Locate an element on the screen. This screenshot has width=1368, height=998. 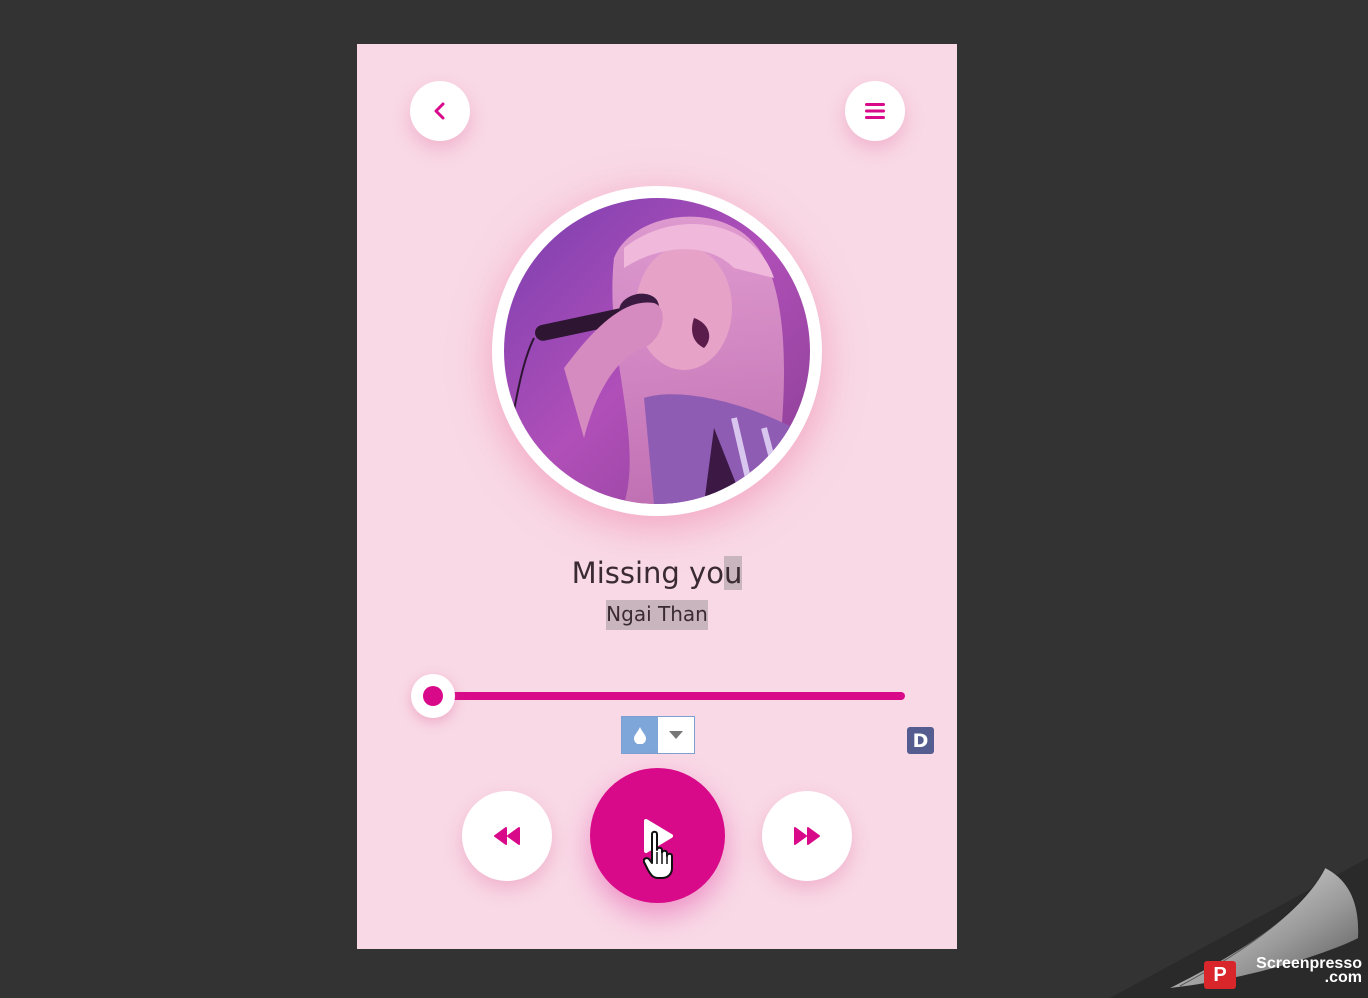
rewind-icon is located at coordinates (507, 836).